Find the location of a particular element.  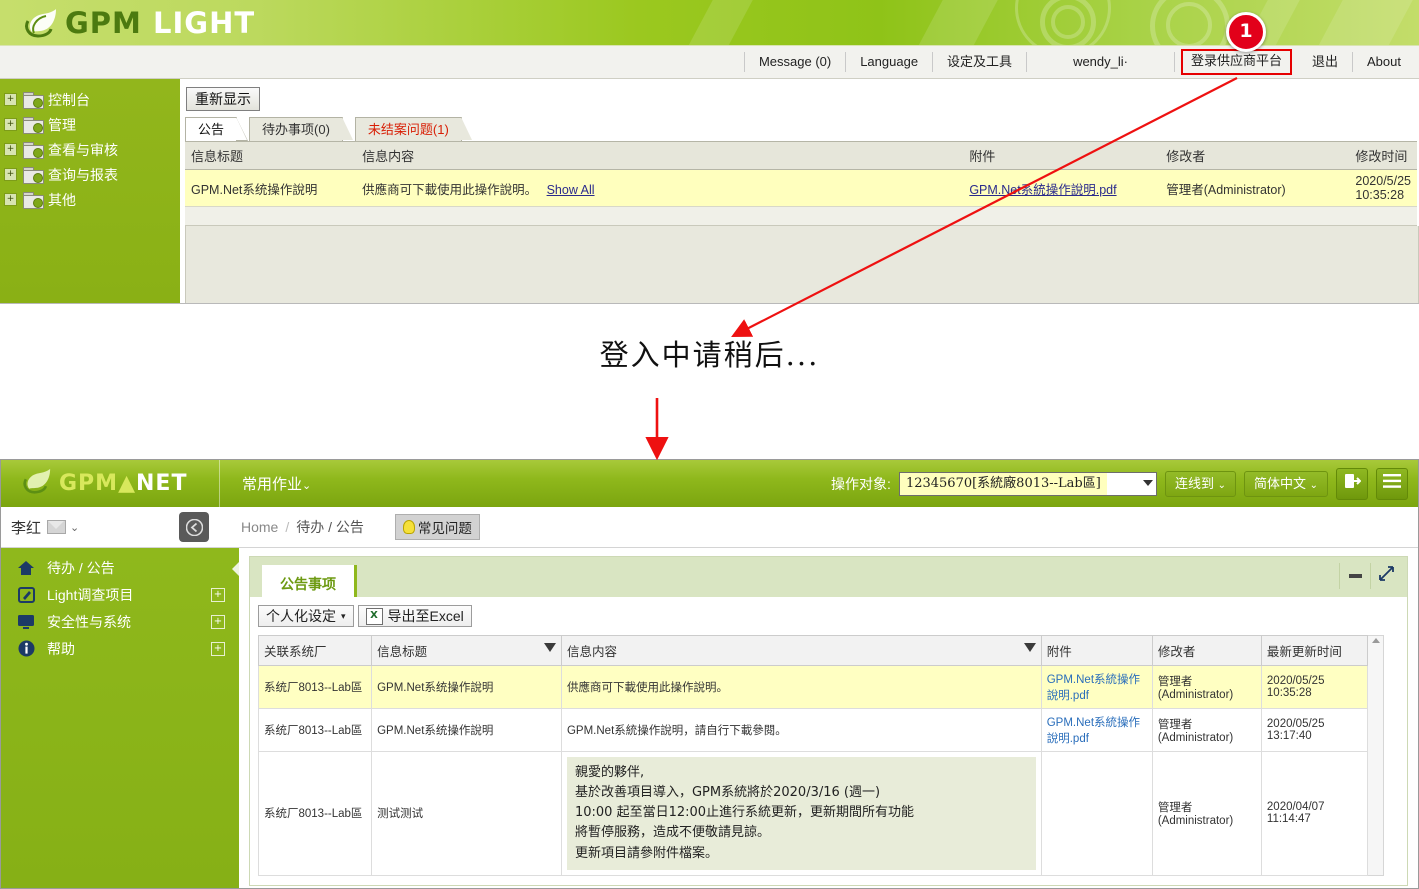

sidebar-item-label: 安全性与系统 is located at coordinates (89, 621).